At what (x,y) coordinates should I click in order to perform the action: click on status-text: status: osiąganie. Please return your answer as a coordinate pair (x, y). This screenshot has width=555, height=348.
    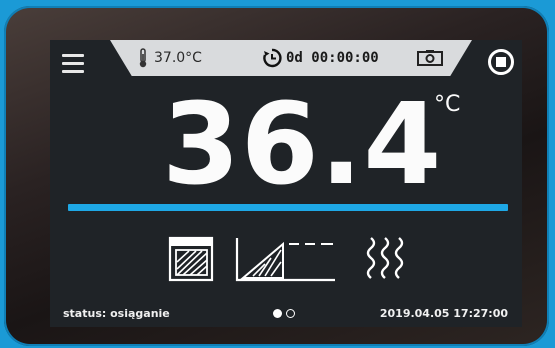
    Looking at the image, I should click on (116, 313).